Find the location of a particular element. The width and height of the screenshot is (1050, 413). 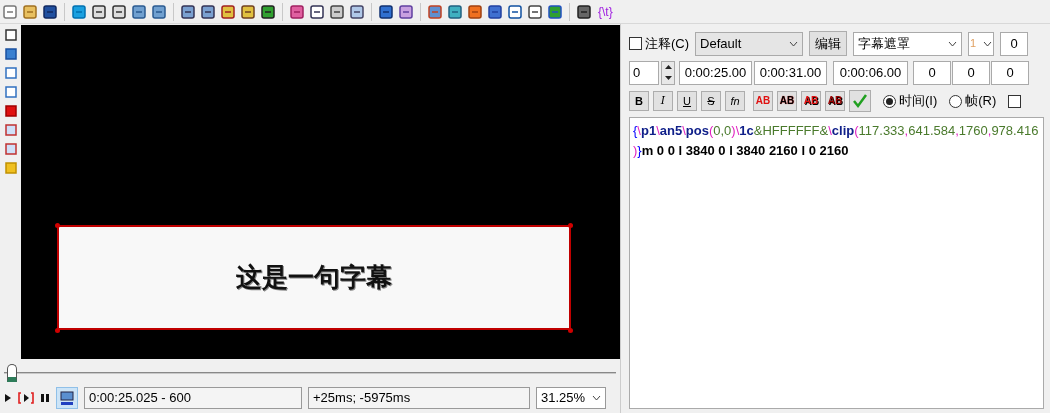

end-time-field: 0:00:31.00 is located at coordinates (790, 72).